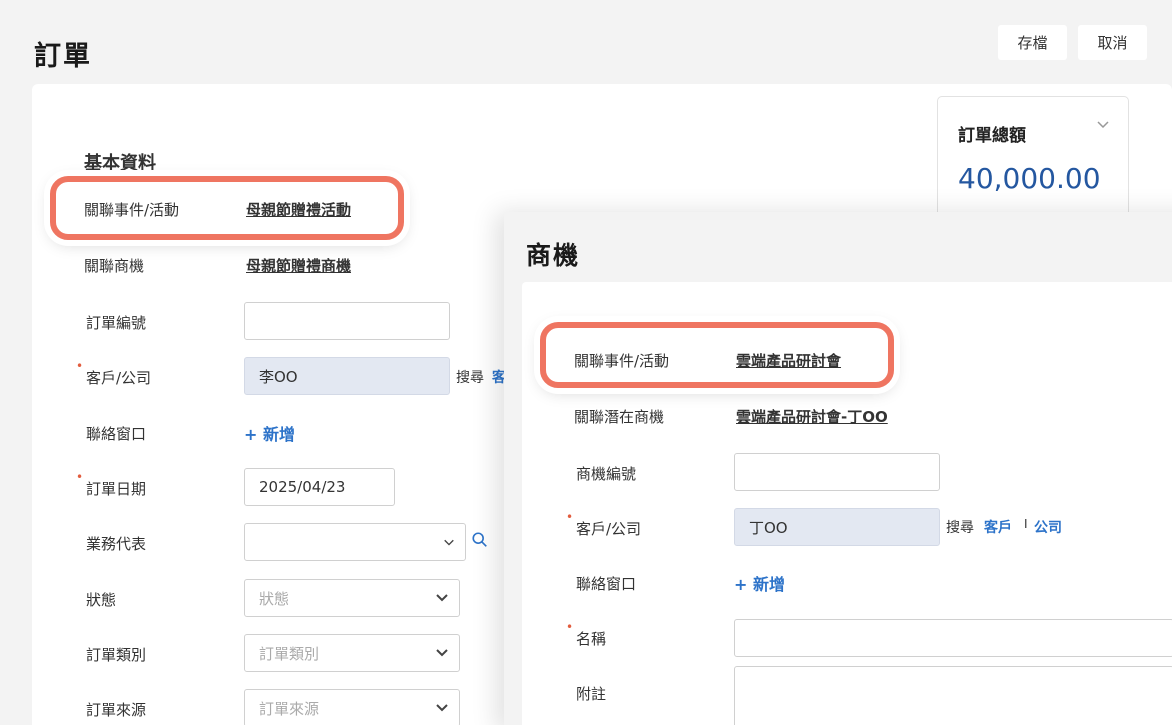 Image resolution: width=1172 pixels, height=725 pixels. I want to click on order-type-label: 訂單類別, so click(116, 655).